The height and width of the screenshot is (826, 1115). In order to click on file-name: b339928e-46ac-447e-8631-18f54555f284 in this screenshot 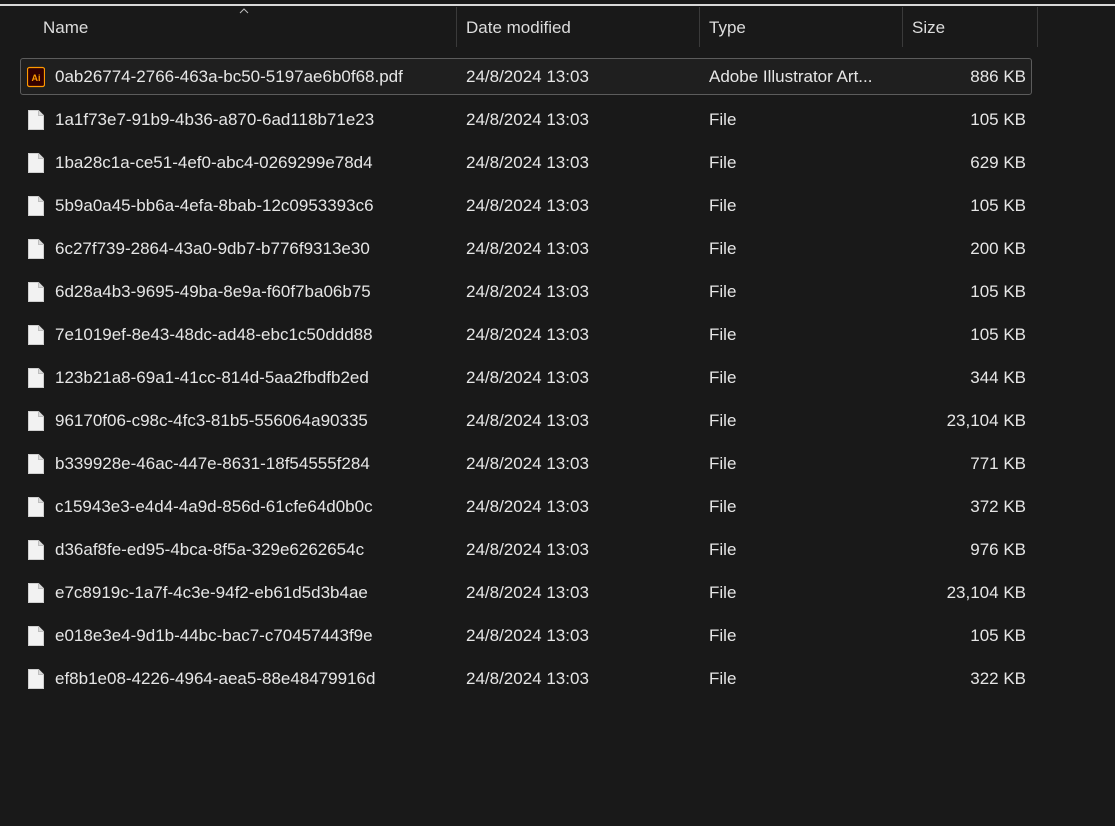, I will do `click(212, 463)`.